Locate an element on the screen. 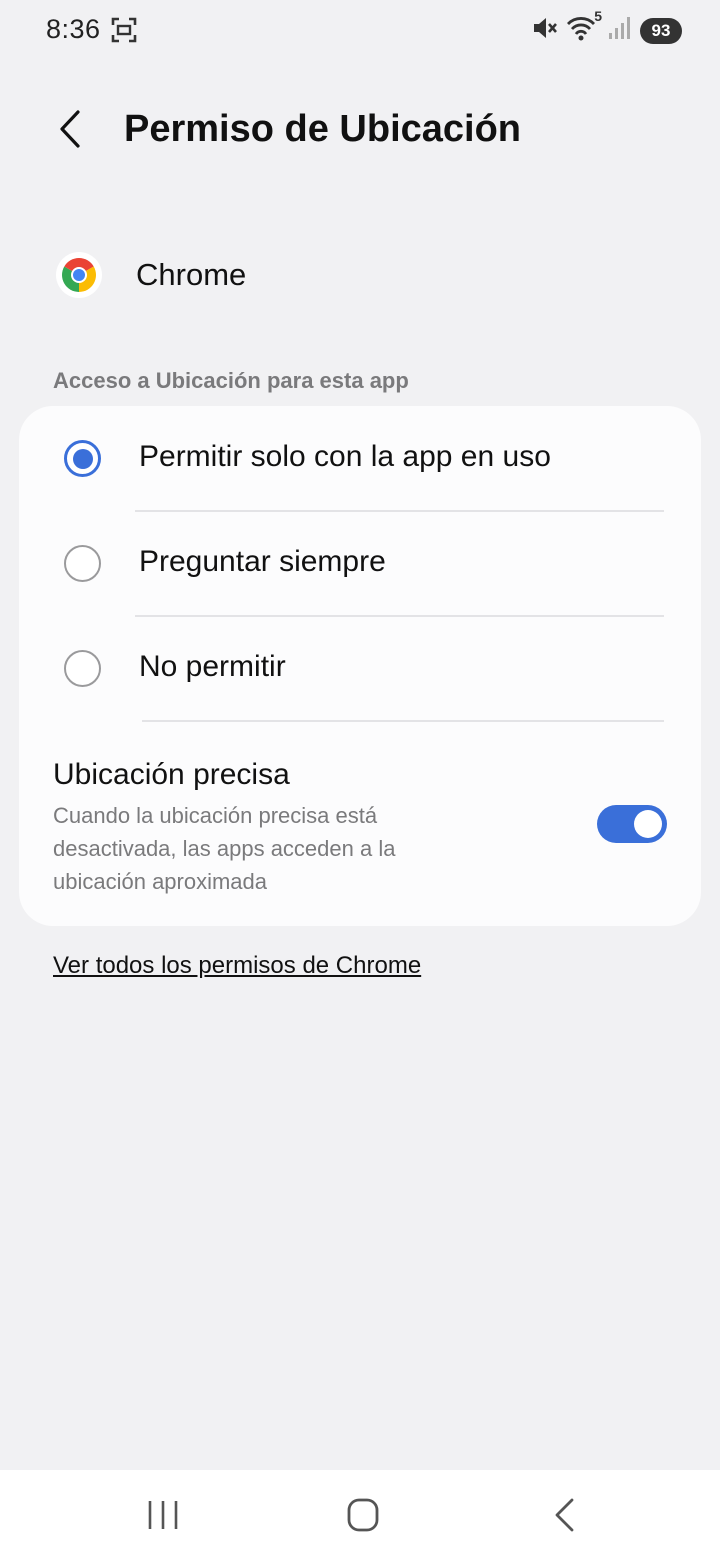  precise-location-toggle is located at coordinates (632, 824).